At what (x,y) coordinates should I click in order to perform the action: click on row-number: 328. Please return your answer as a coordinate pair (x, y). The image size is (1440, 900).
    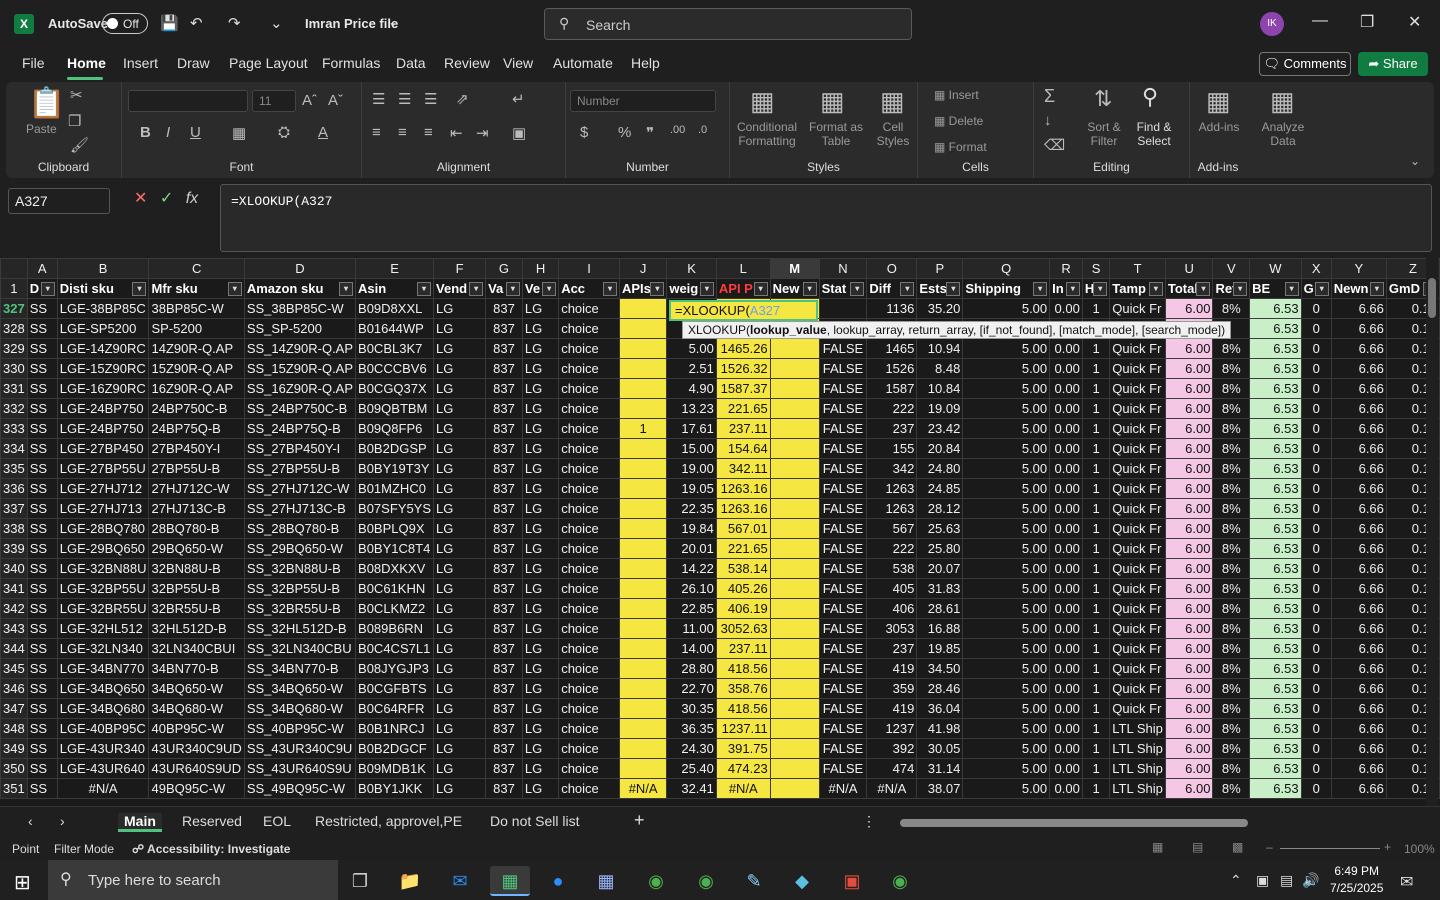
    Looking at the image, I should click on (14, 328).